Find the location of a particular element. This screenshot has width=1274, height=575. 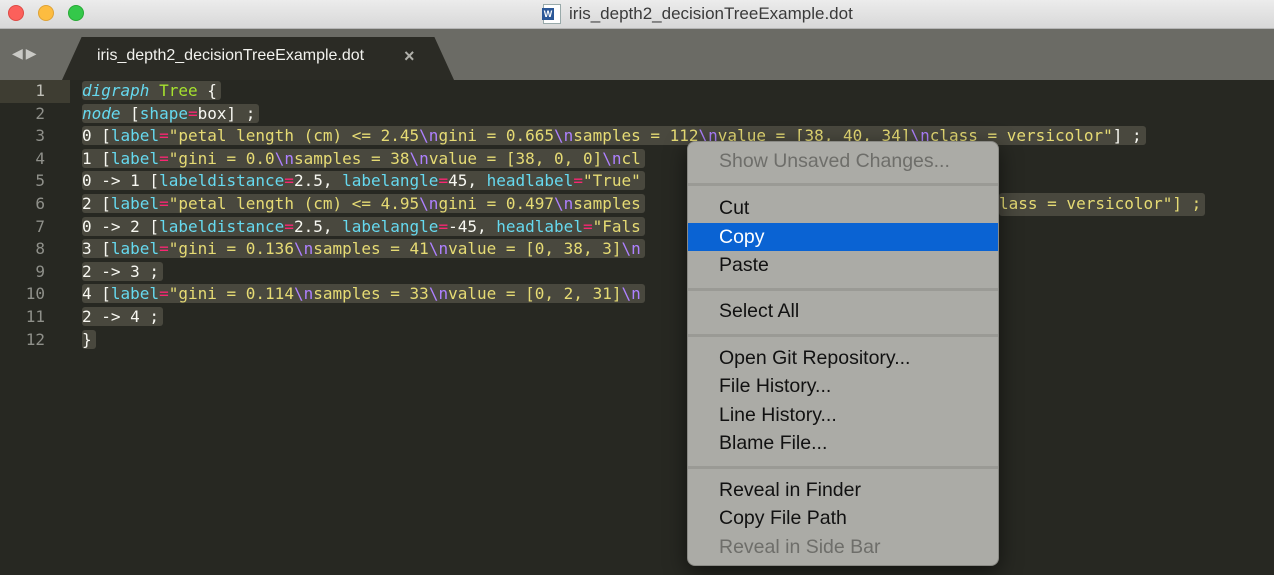

forward-arrow-icon: ▶ is located at coordinates (33, 53).